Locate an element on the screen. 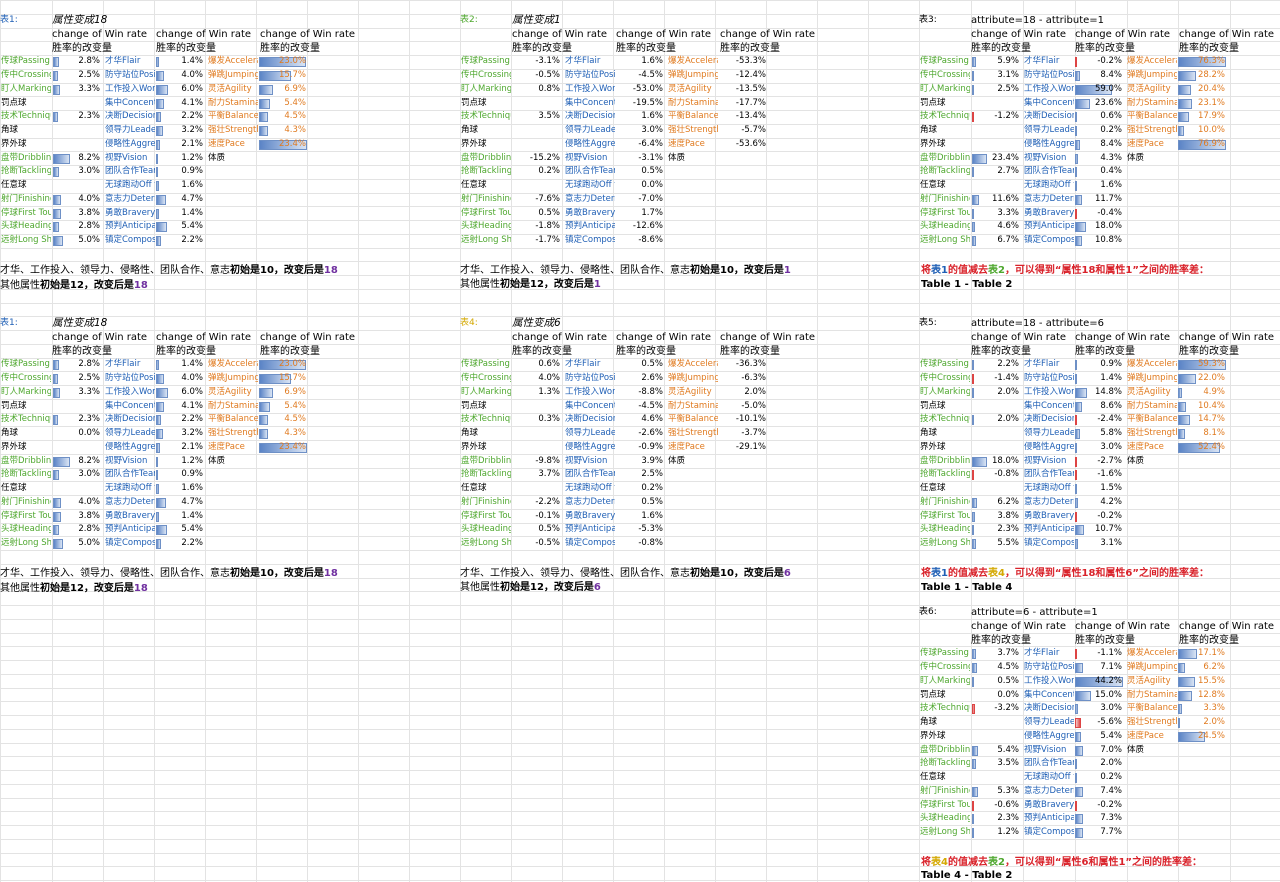 This screenshot has height=882, width=1280. value-cell: -15.2% is located at coordinates (537, 159).